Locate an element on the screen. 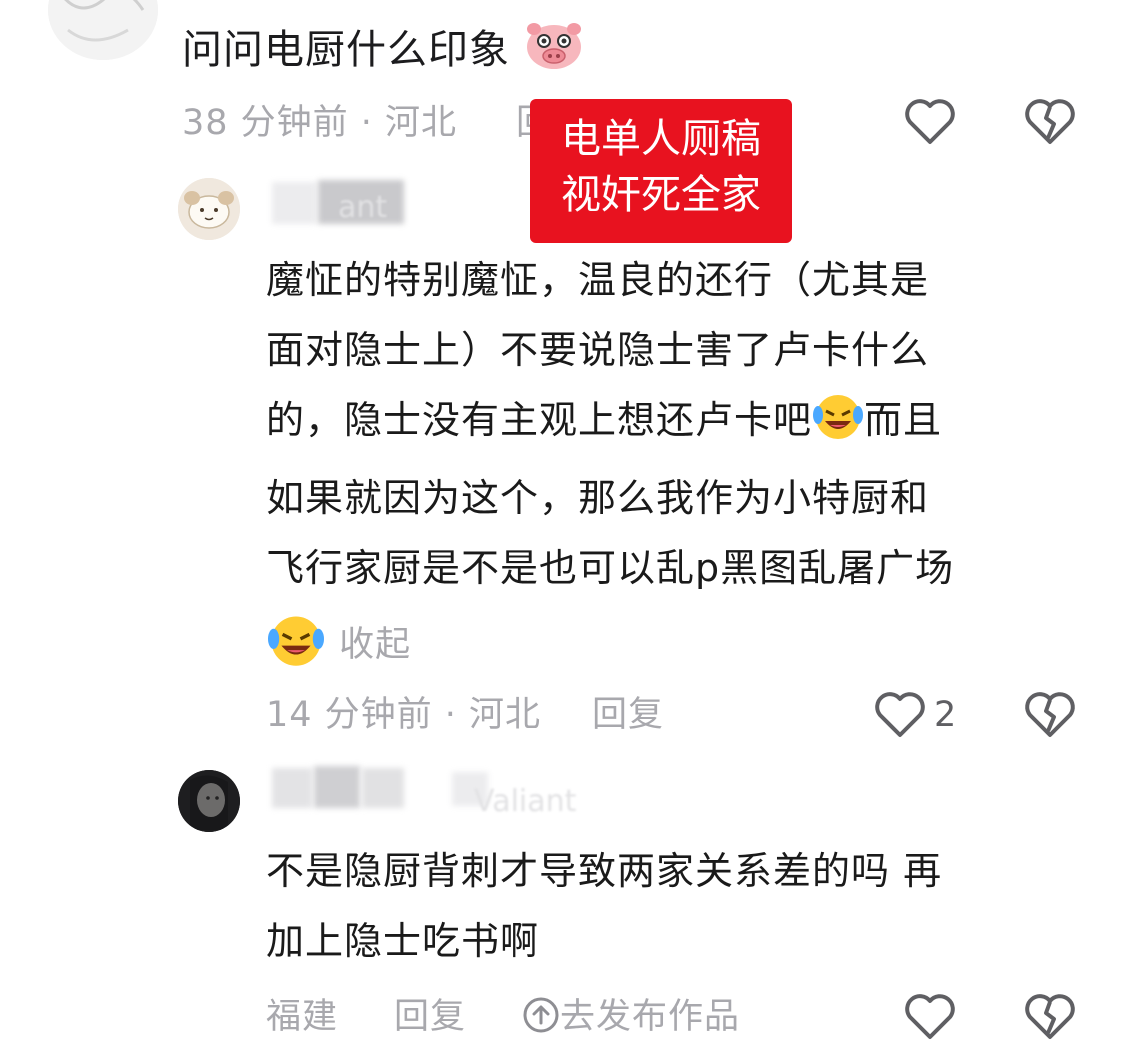 The height and width of the screenshot is (1063, 1125). overlay-badge-line1: 电单人厕稿 is located at coordinates (661, 139).